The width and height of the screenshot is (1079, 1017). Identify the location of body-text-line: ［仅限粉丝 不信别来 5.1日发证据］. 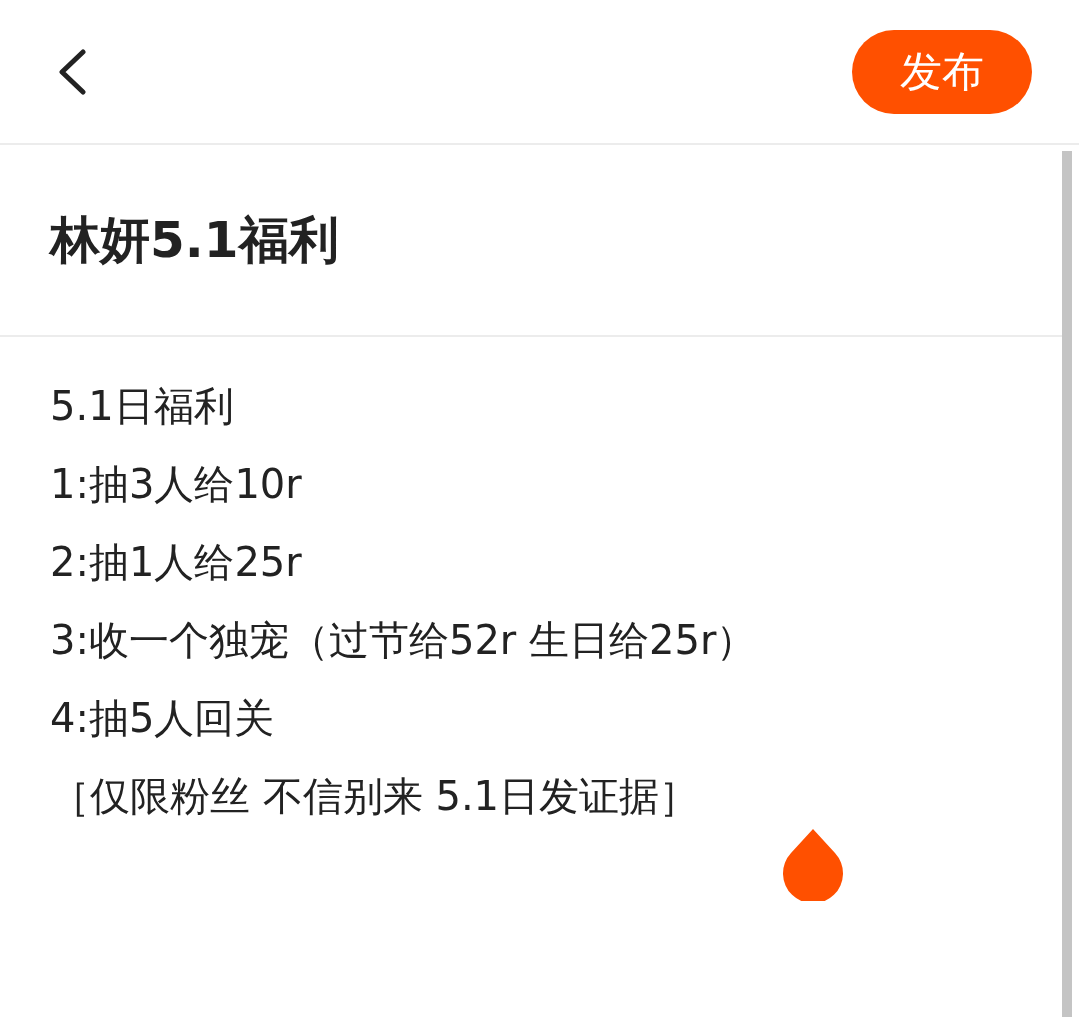
(375, 796).